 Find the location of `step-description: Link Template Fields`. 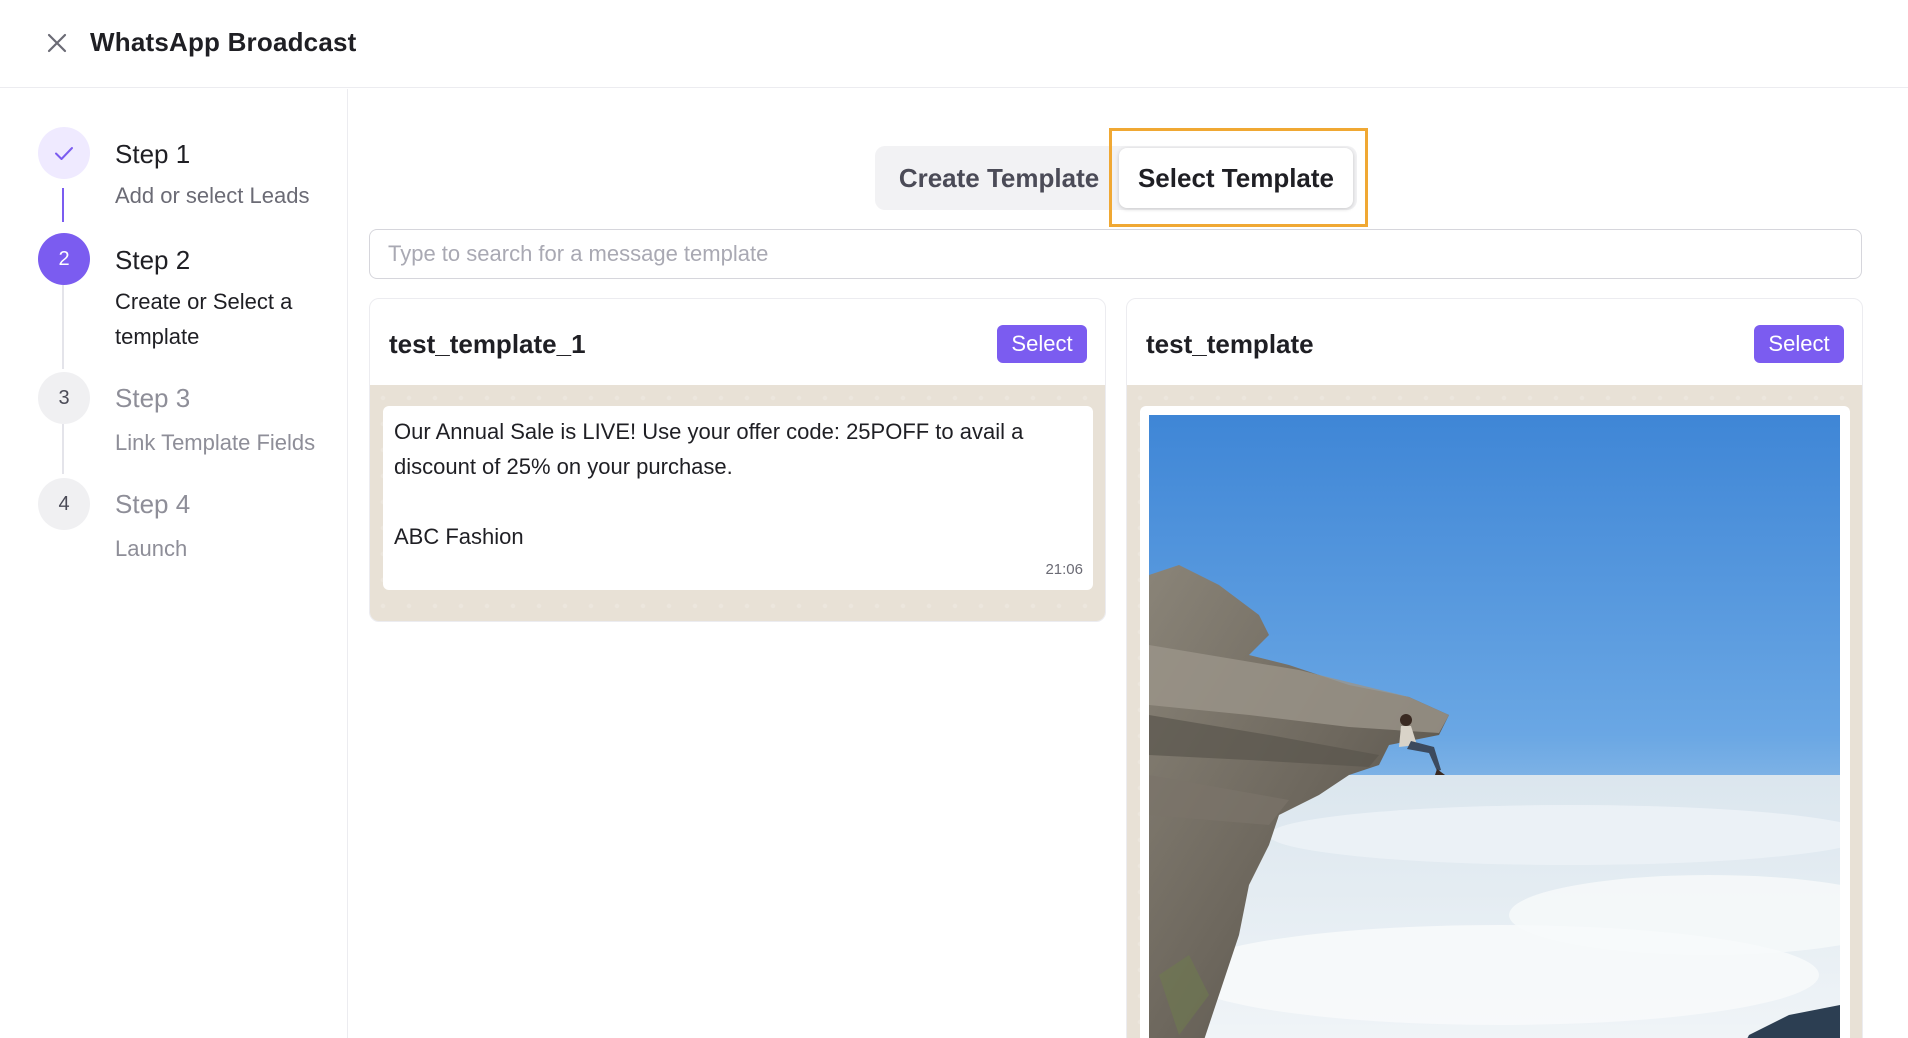

step-description: Link Template Fields is located at coordinates (215, 442).